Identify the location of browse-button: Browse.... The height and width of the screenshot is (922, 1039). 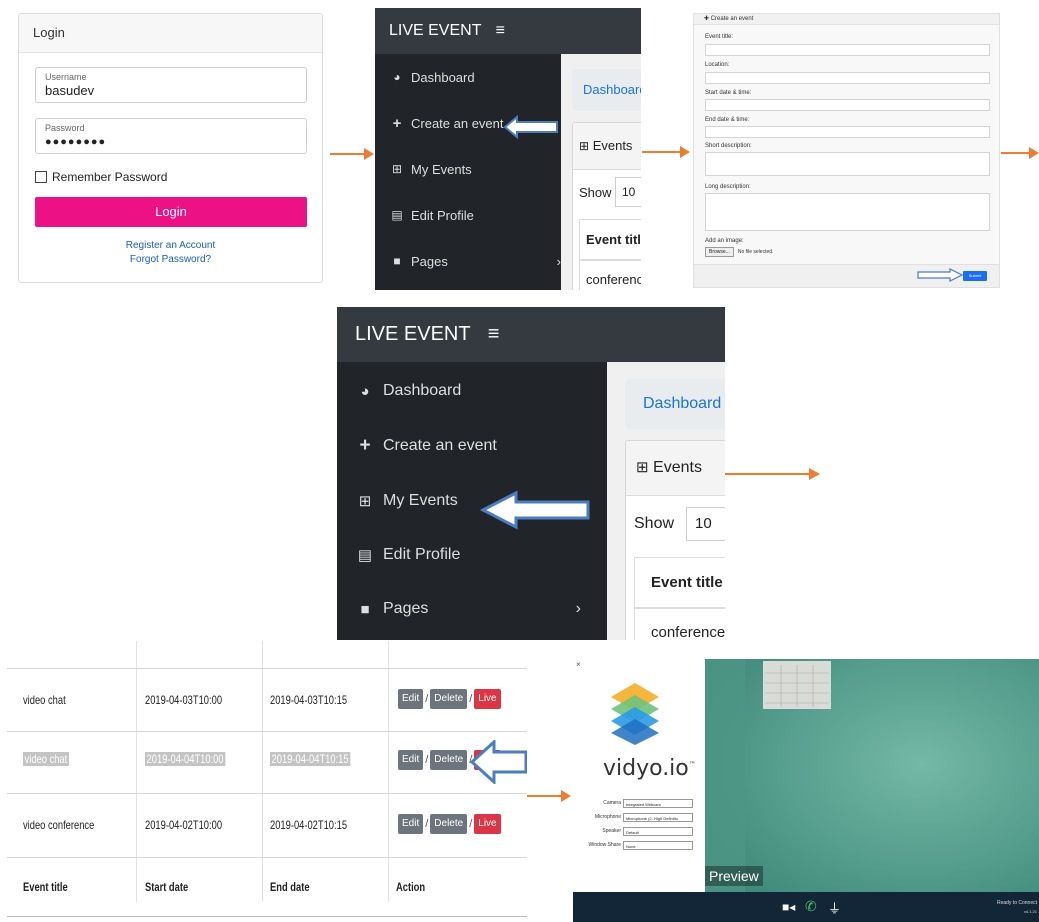
(719, 252).